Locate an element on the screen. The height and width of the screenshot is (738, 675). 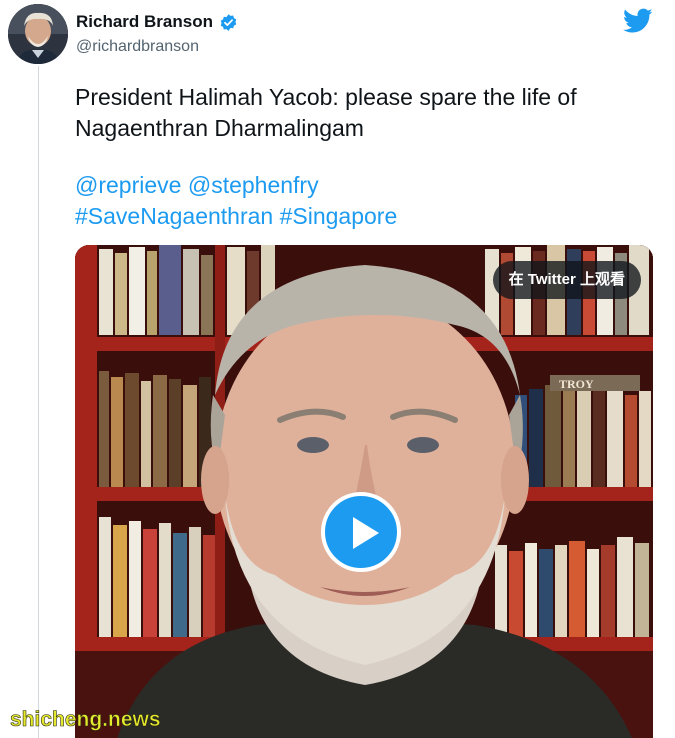
watermark-text: shicheng.news is located at coordinates (85, 720).